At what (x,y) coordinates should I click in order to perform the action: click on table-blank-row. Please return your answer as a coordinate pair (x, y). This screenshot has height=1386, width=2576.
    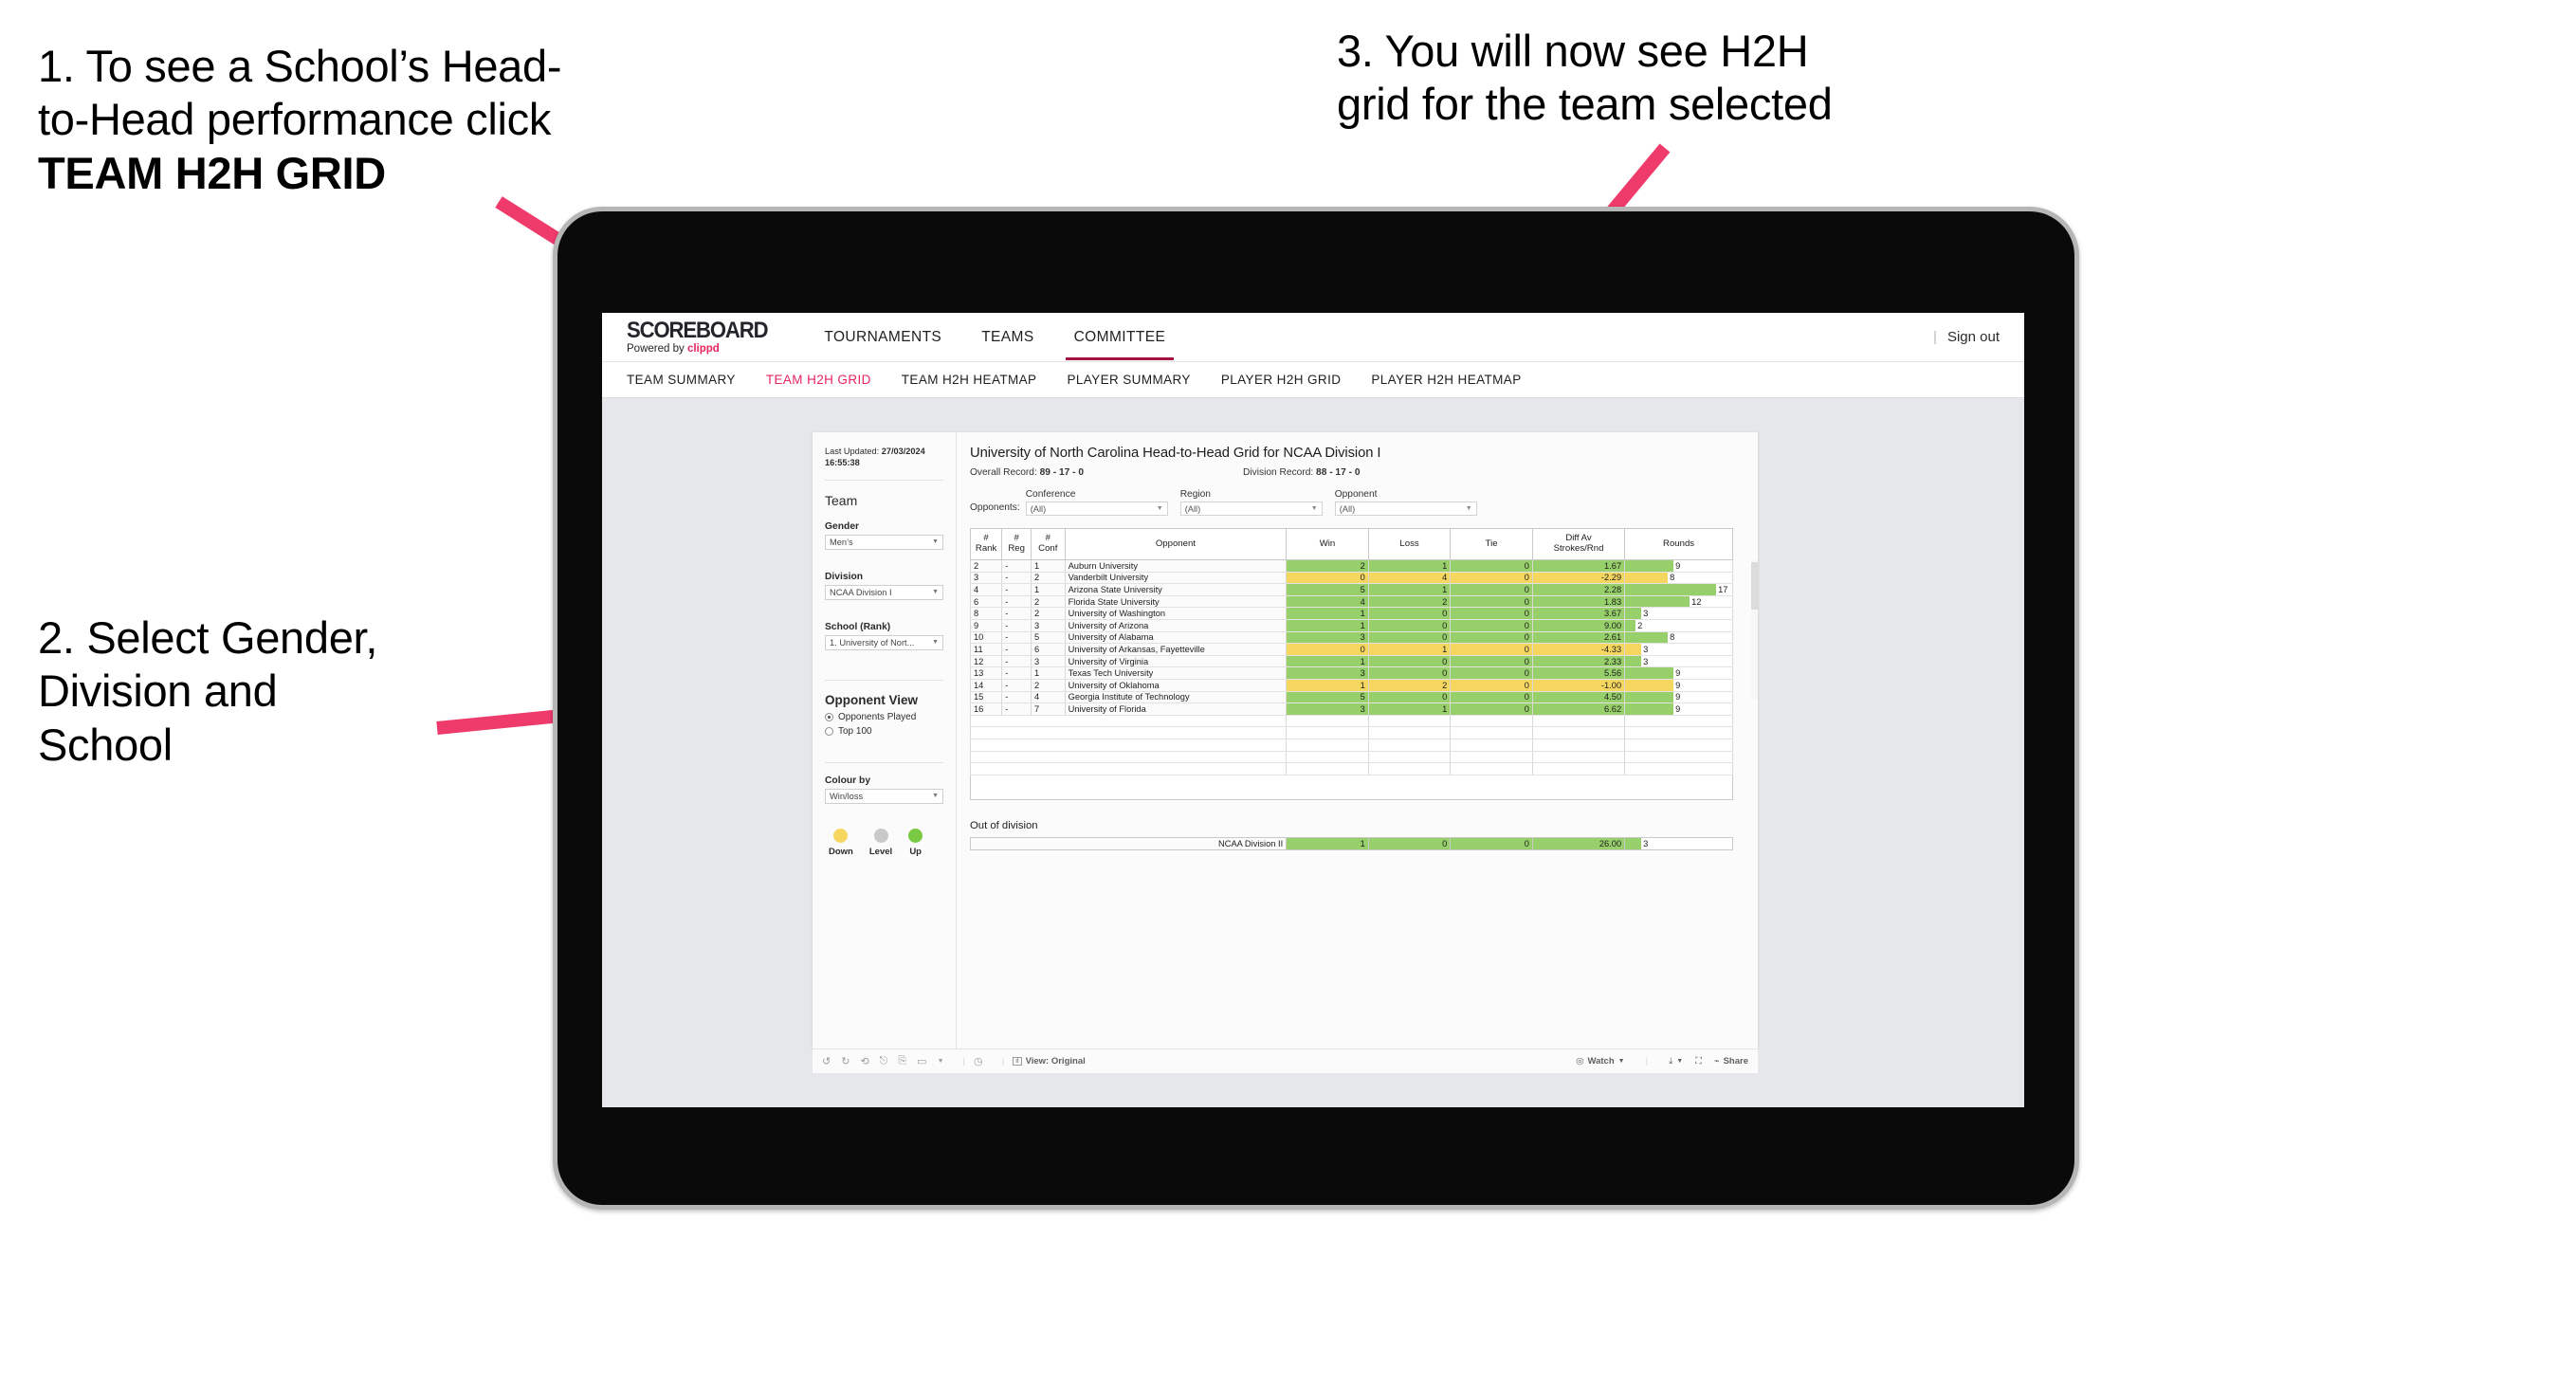
    Looking at the image, I should click on (1351, 757).